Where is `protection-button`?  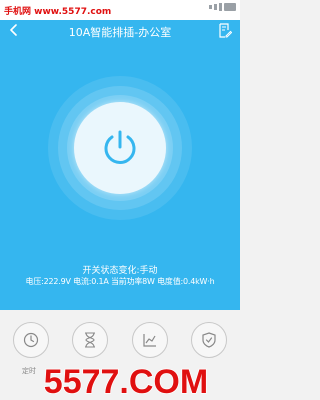
protection-button is located at coordinates (209, 340).